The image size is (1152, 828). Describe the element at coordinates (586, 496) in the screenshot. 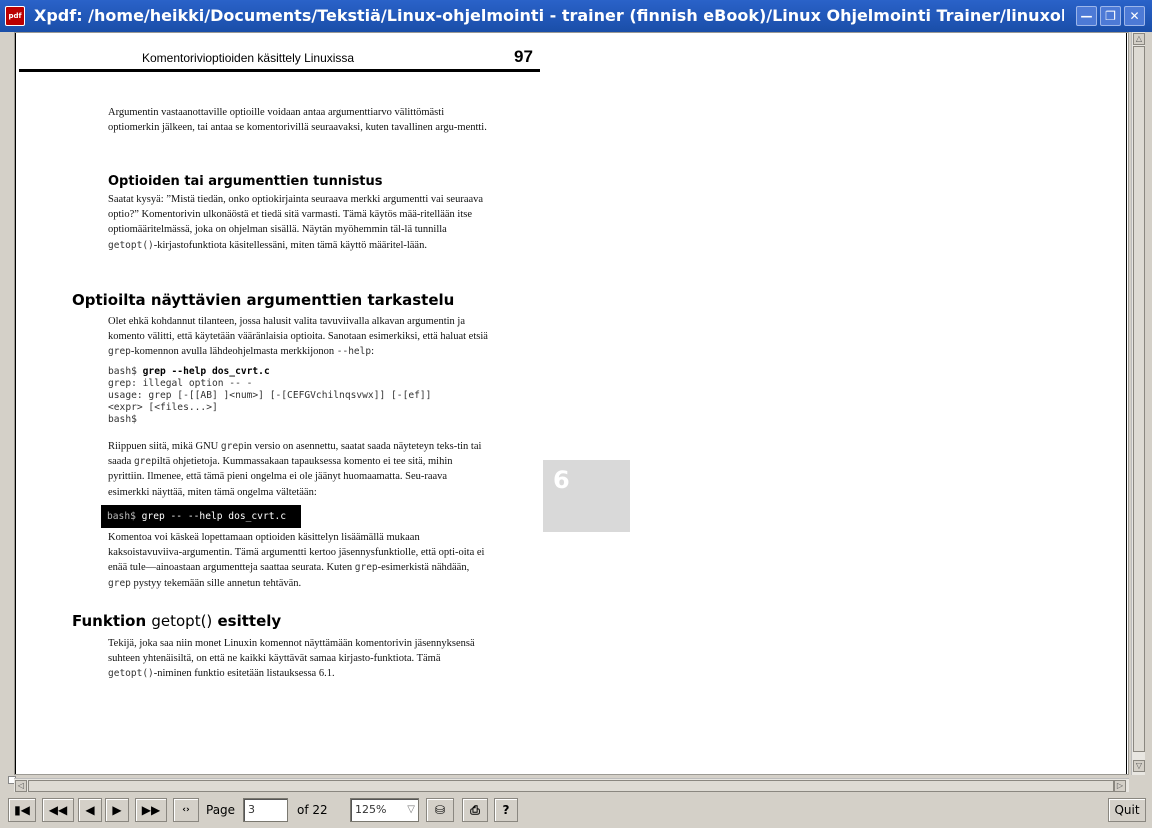

I see `chapter-tab: 6` at that location.